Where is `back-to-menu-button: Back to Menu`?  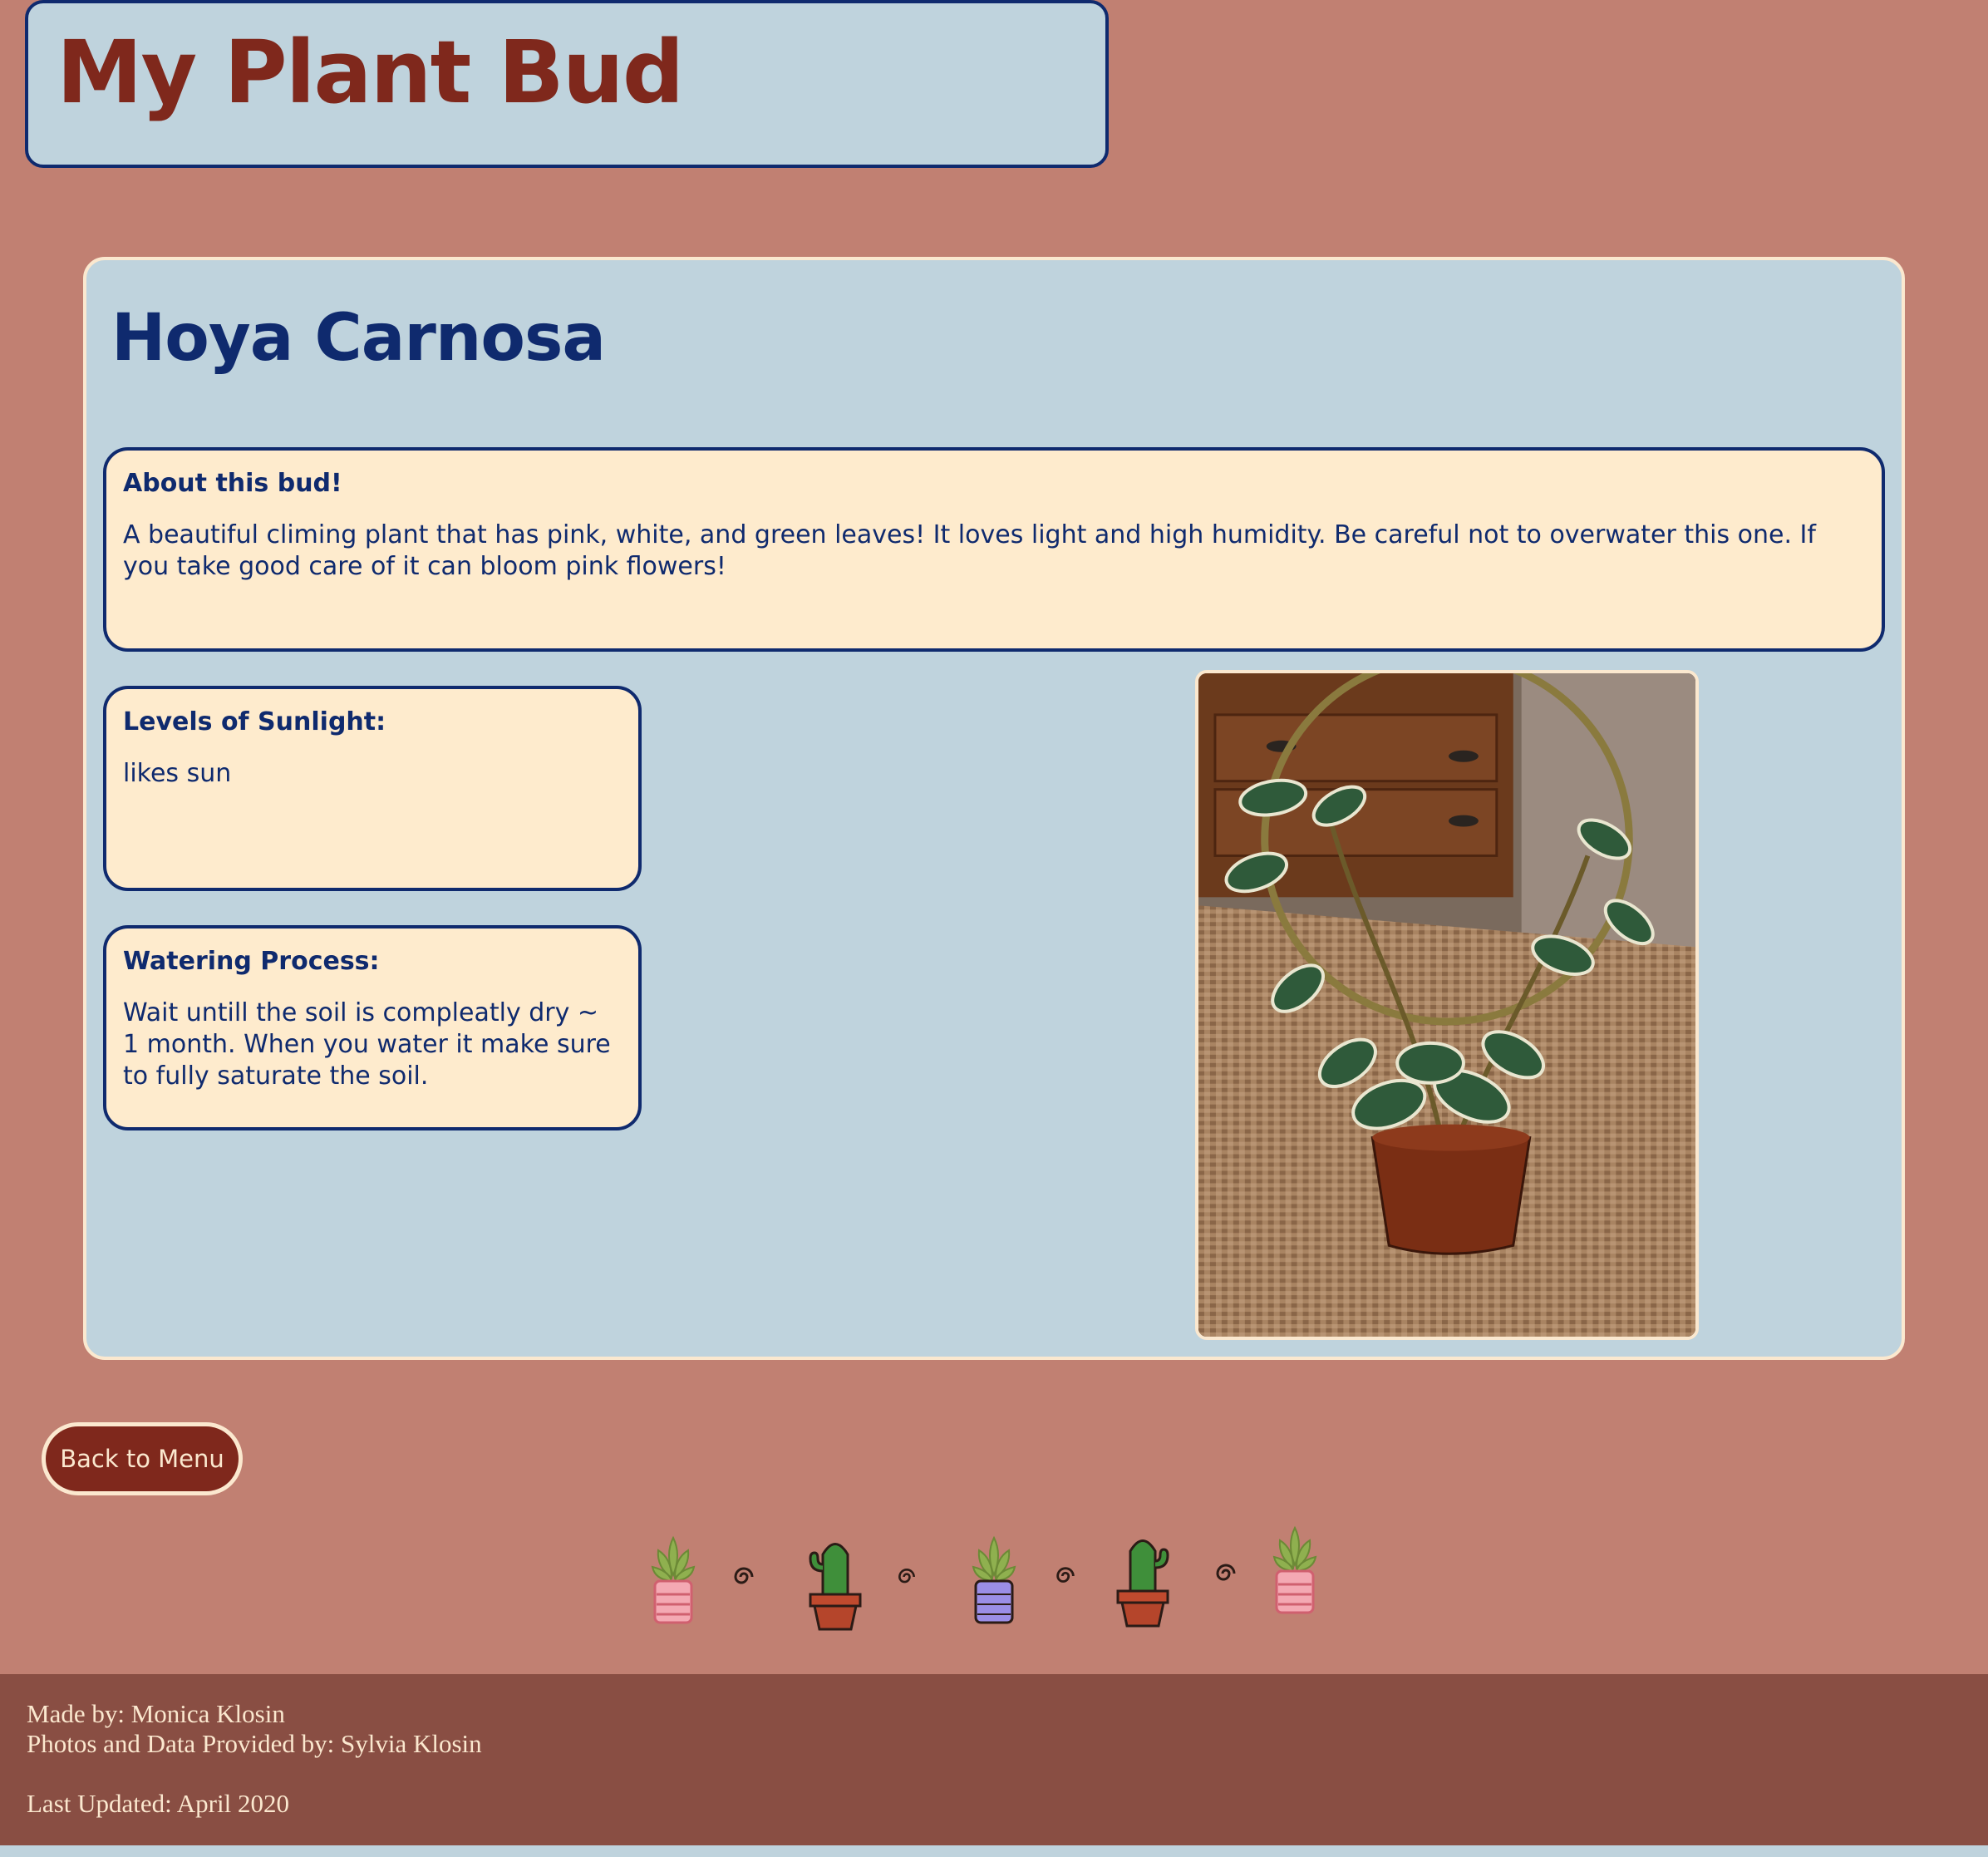
back-to-menu-button: Back to Menu is located at coordinates (143, 1458).